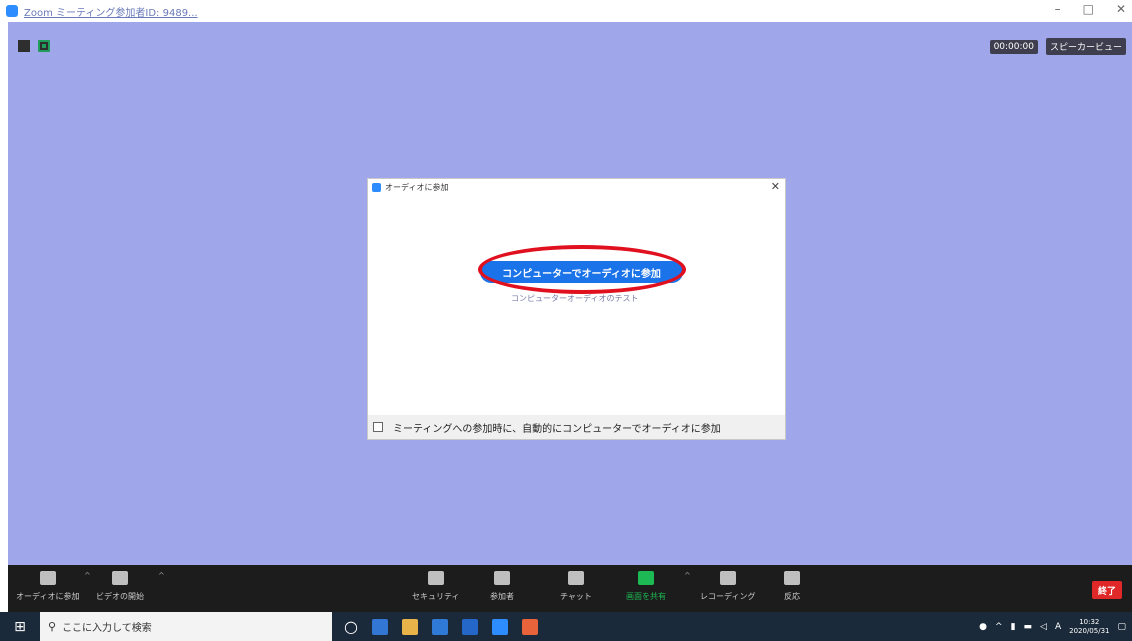 This screenshot has height=641, width=1132. What do you see at coordinates (1121, 9) in the screenshot?
I see `close-button: ✕` at bounding box center [1121, 9].